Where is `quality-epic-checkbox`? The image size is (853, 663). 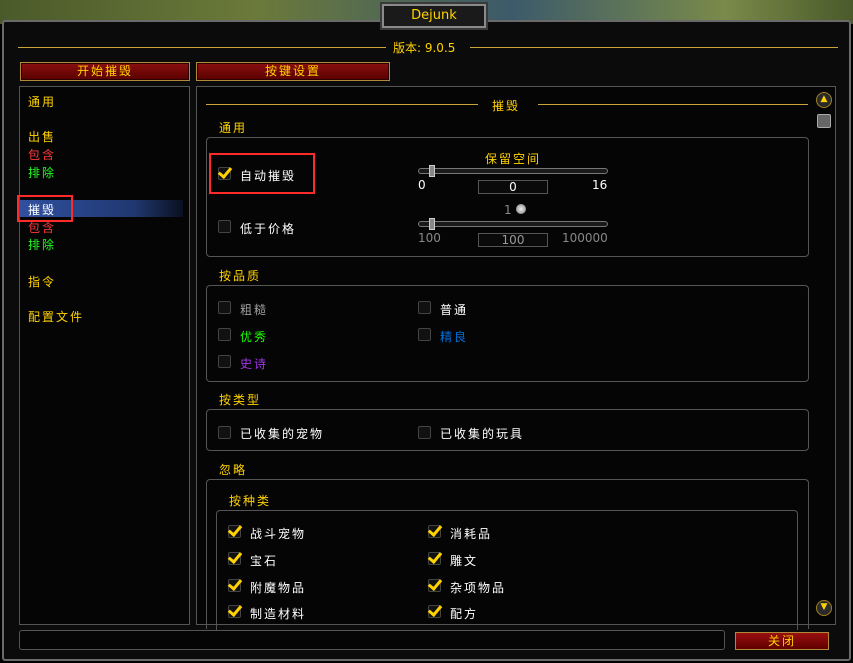 quality-epic-checkbox is located at coordinates (224, 361).